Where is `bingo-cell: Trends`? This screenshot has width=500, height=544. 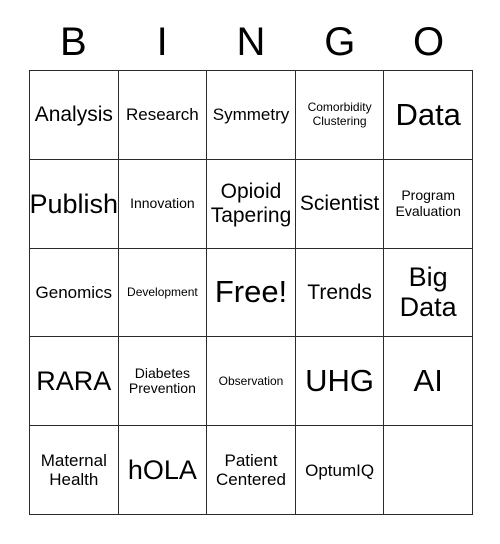 bingo-cell: Trends is located at coordinates (340, 293).